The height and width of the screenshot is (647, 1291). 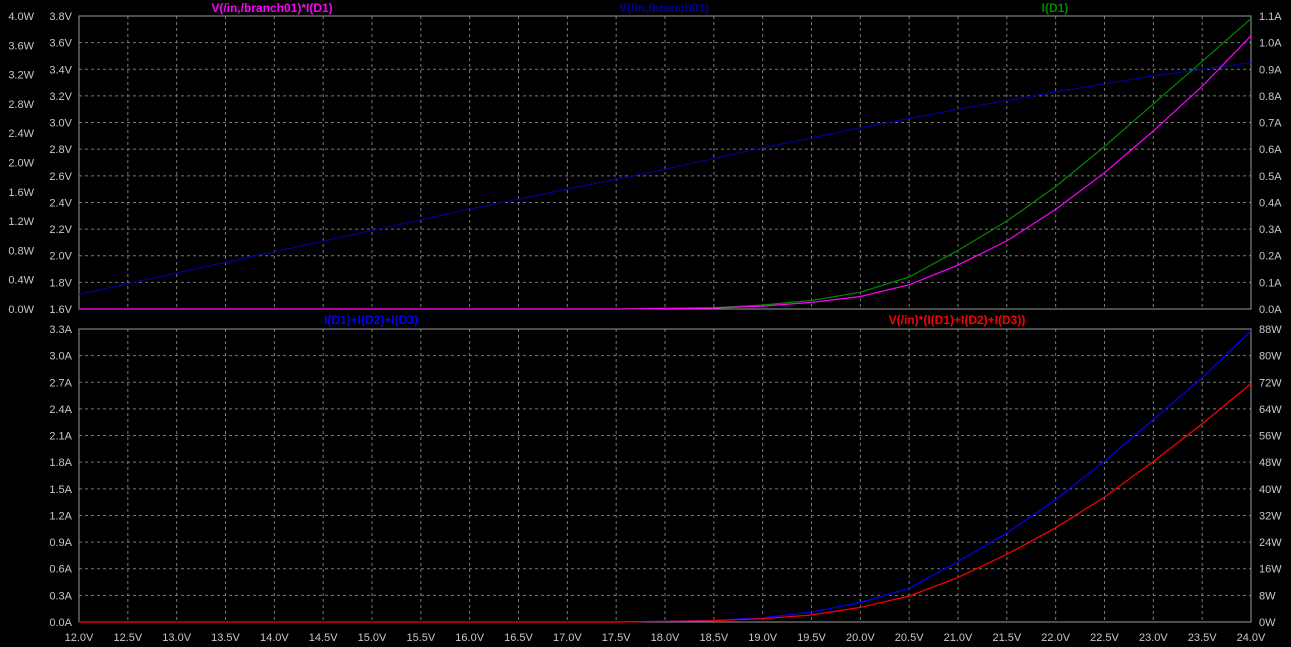 What do you see at coordinates (60, 230) in the screenshot?
I see `tick-label: 2.2V` at bounding box center [60, 230].